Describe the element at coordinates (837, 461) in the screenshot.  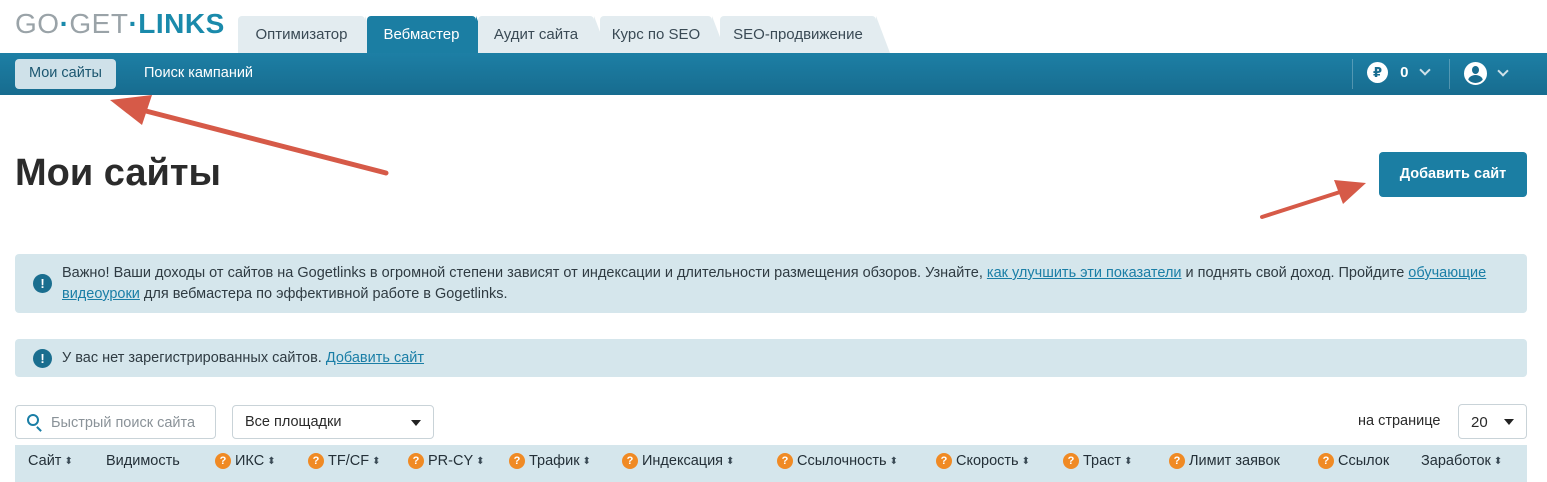
I see `column-link-density: ? Ссылочность ⬍` at that location.